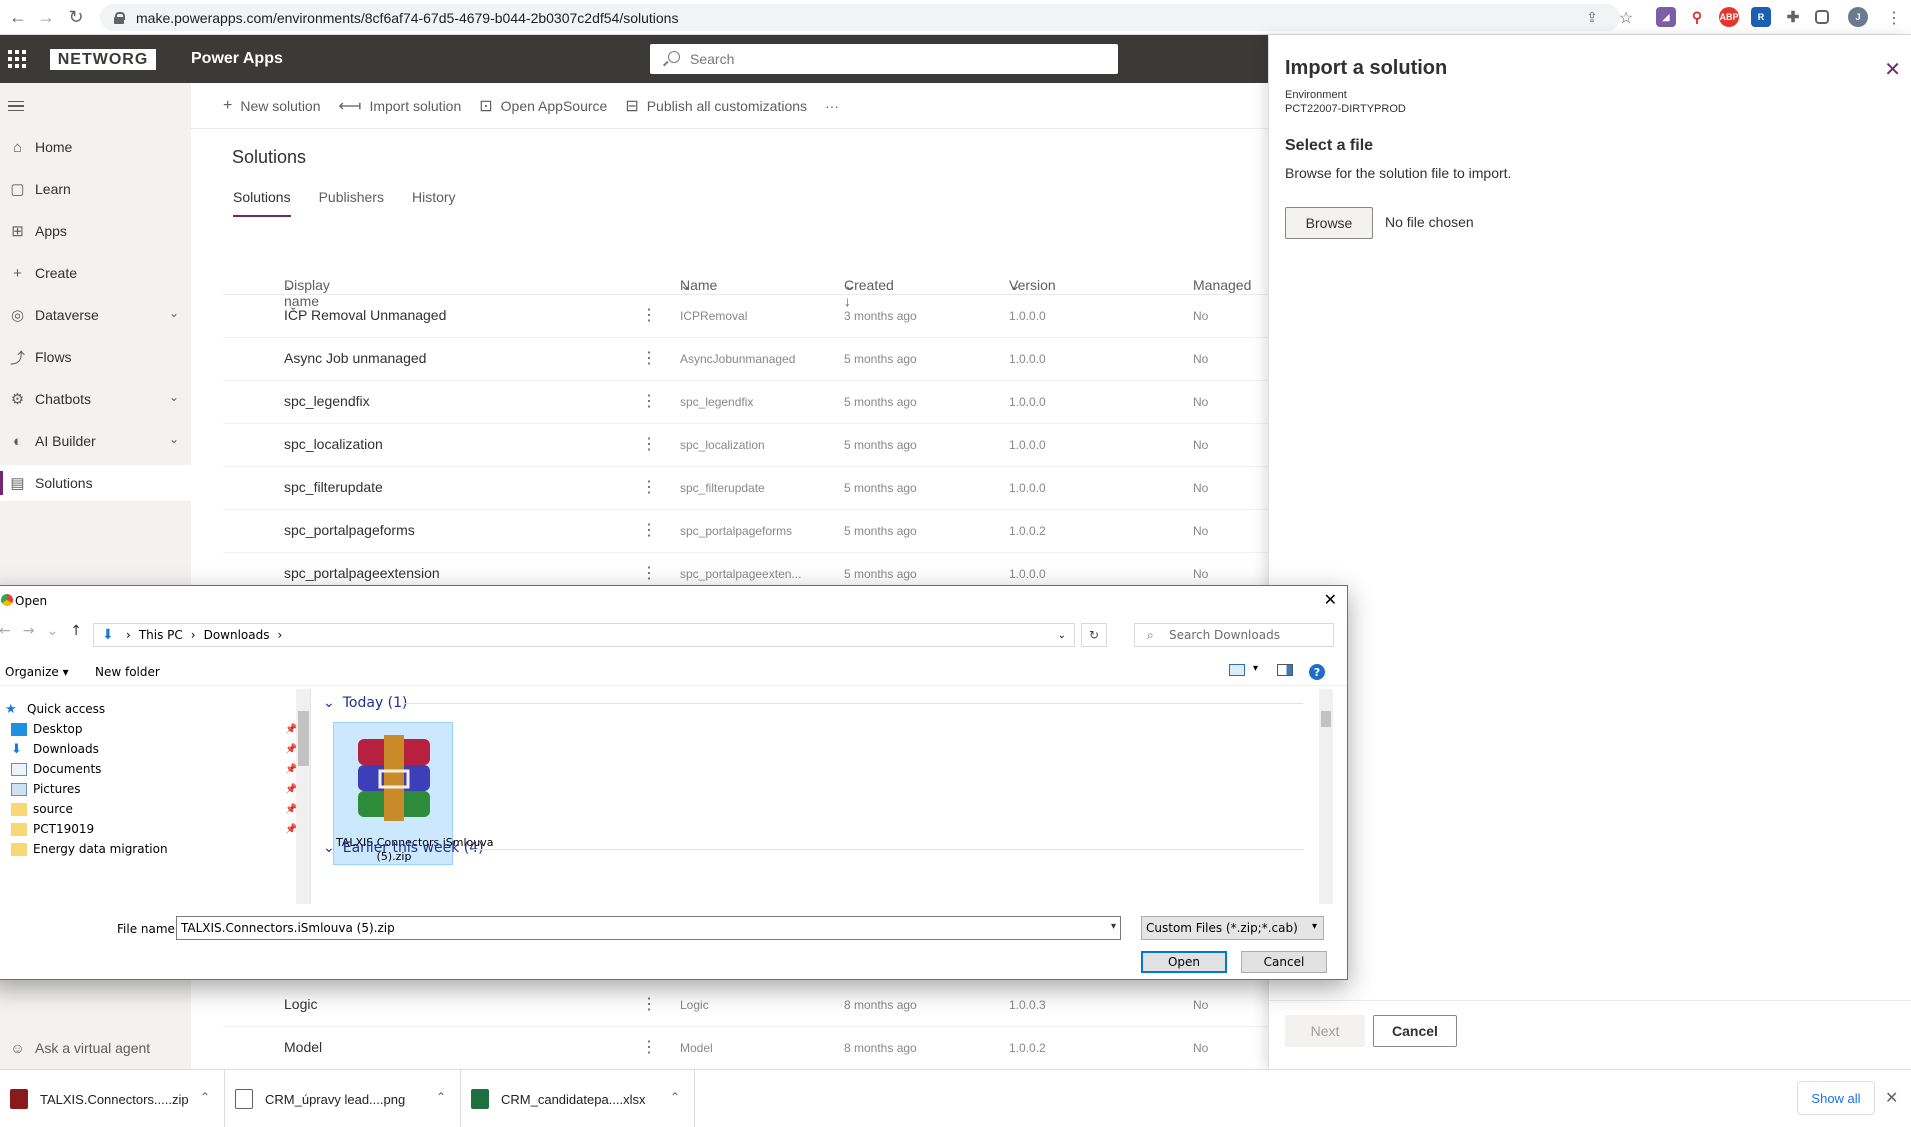 The height and width of the screenshot is (1127, 1911). I want to click on share-icon: ⇪, so click(1592, 17).